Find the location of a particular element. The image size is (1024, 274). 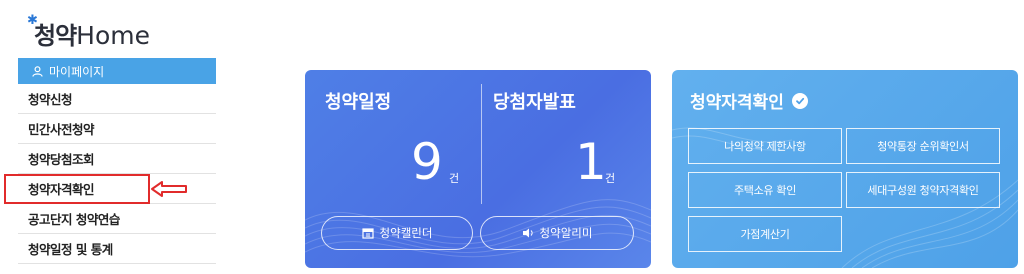

alarm-button-label: 청약알리미 is located at coordinates (566, 233).